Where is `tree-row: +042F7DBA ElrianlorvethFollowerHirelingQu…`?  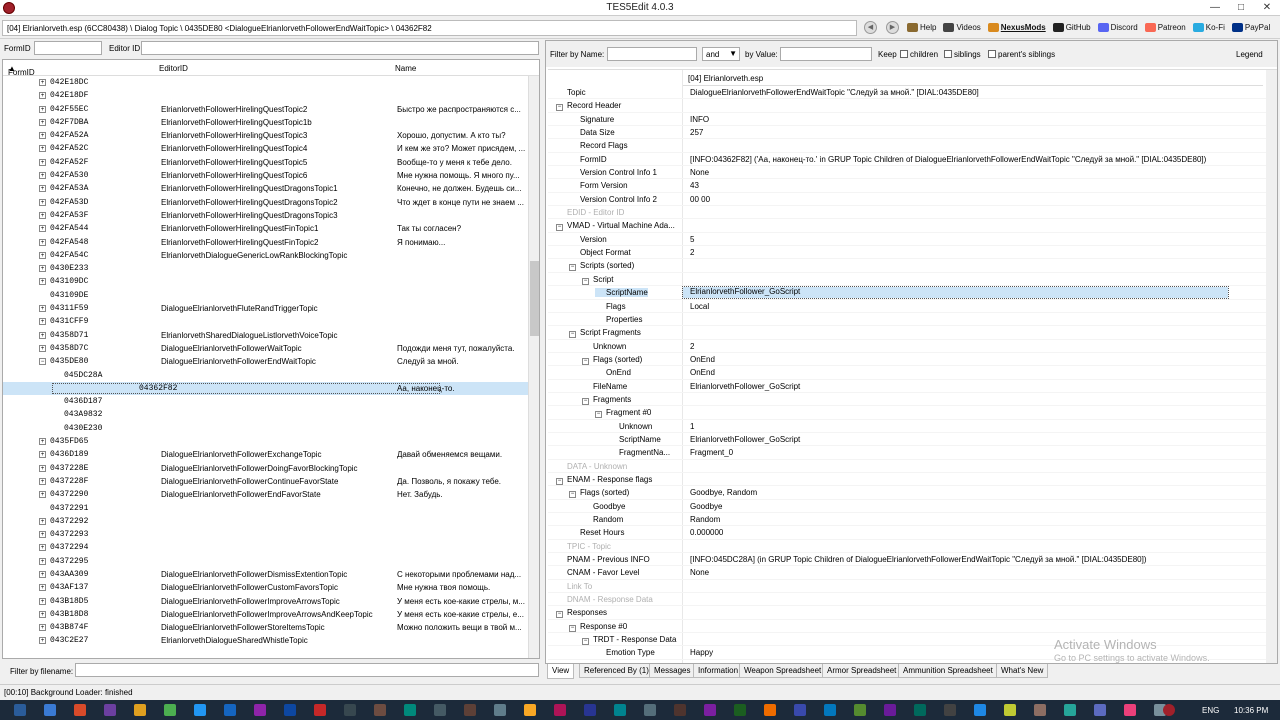
tree-row: +042F7DBA ElrianlorvethFollowerHirelingQu… is located at coordinates (266, 122).